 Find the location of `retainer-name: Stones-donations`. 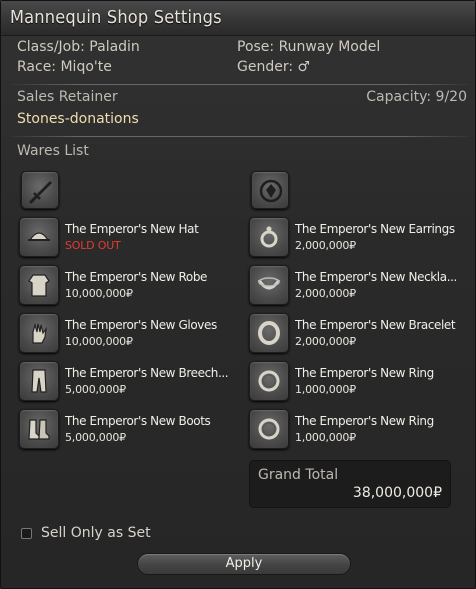

retainer-name: Stones-donations is located at coordinates (78, 119).